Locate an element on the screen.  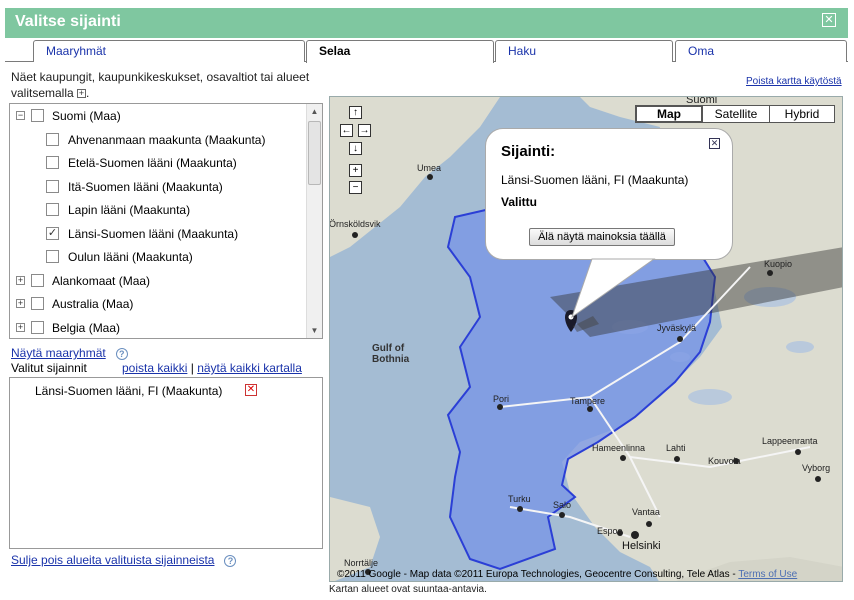
tab-oma: Oma is located at coordinates (761, 51).